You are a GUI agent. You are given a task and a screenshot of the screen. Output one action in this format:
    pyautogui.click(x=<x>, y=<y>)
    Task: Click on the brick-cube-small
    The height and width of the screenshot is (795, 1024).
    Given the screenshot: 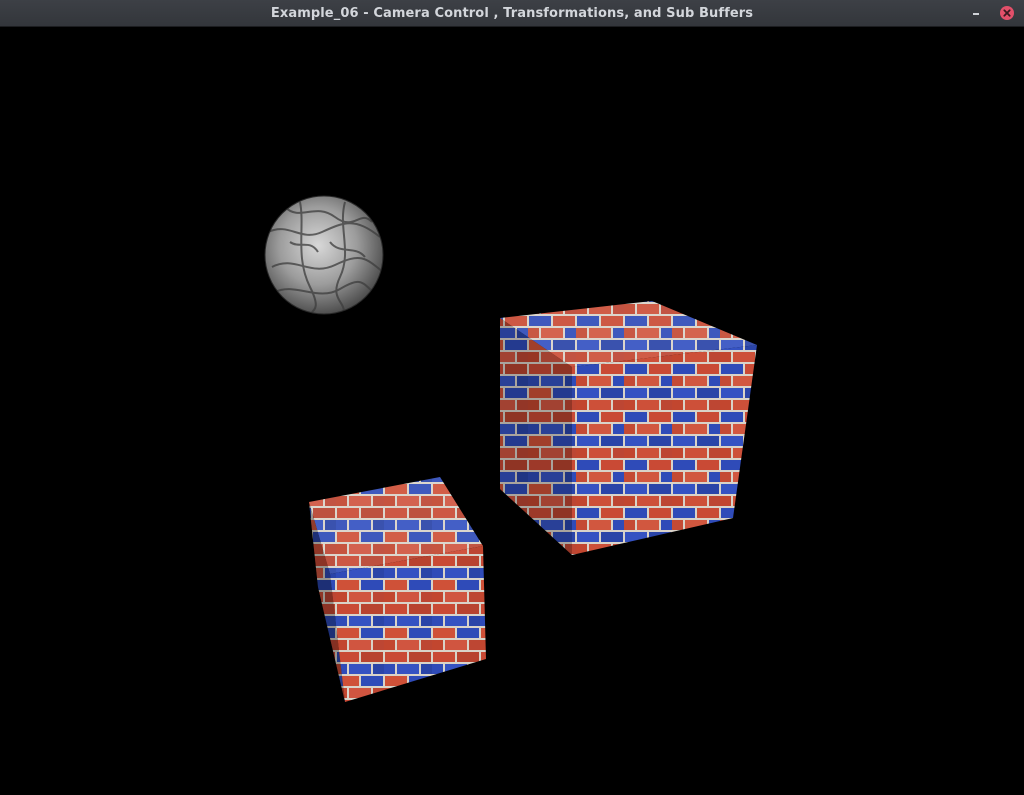 What is the action you would take?
    pyautogui.click(x=397, y=589)
    